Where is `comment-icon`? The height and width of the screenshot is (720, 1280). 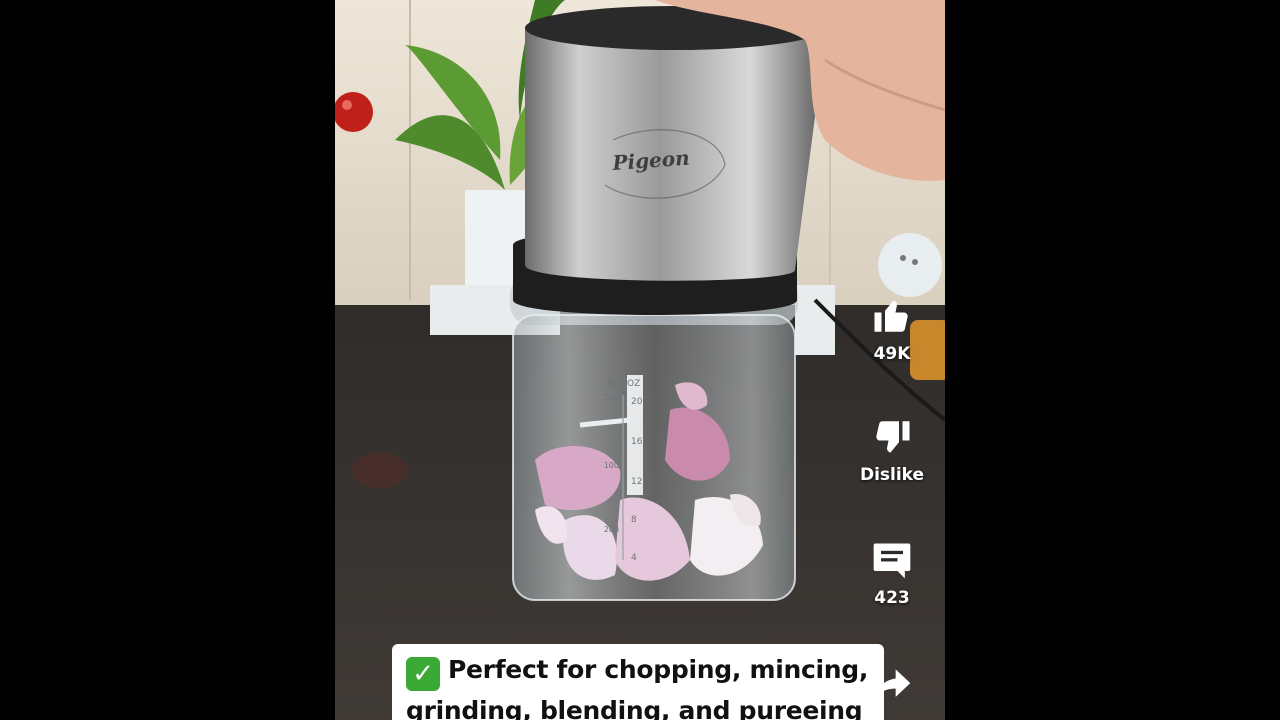
comment-icon is located at coordinates (892, 560).